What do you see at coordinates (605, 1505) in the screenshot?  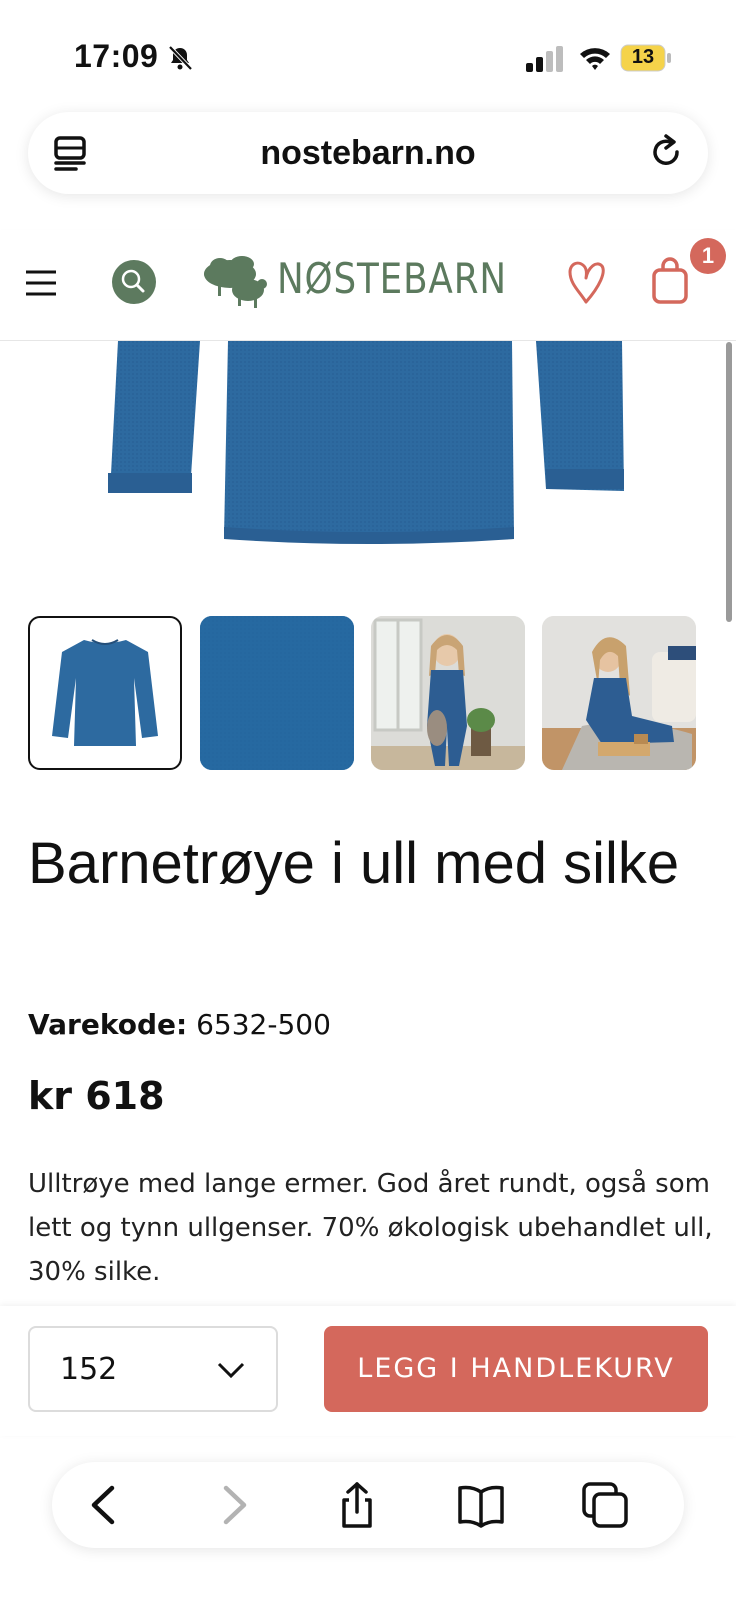 I see `tabs-icon` at bounding box center [605, 1505].